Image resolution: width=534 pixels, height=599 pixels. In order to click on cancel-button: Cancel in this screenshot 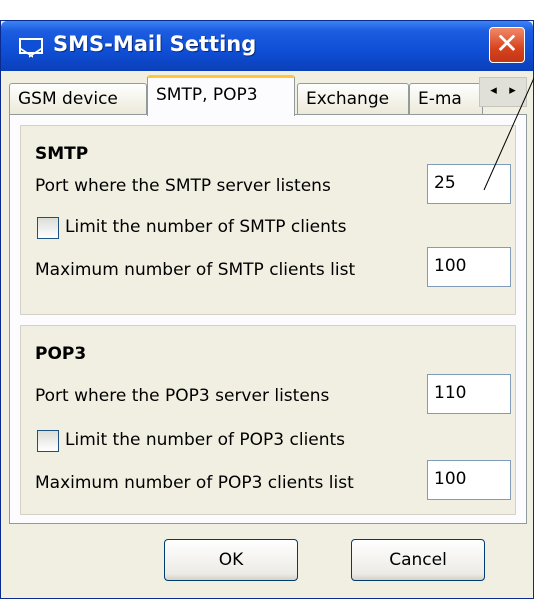, I will do `click(418, 560)`.